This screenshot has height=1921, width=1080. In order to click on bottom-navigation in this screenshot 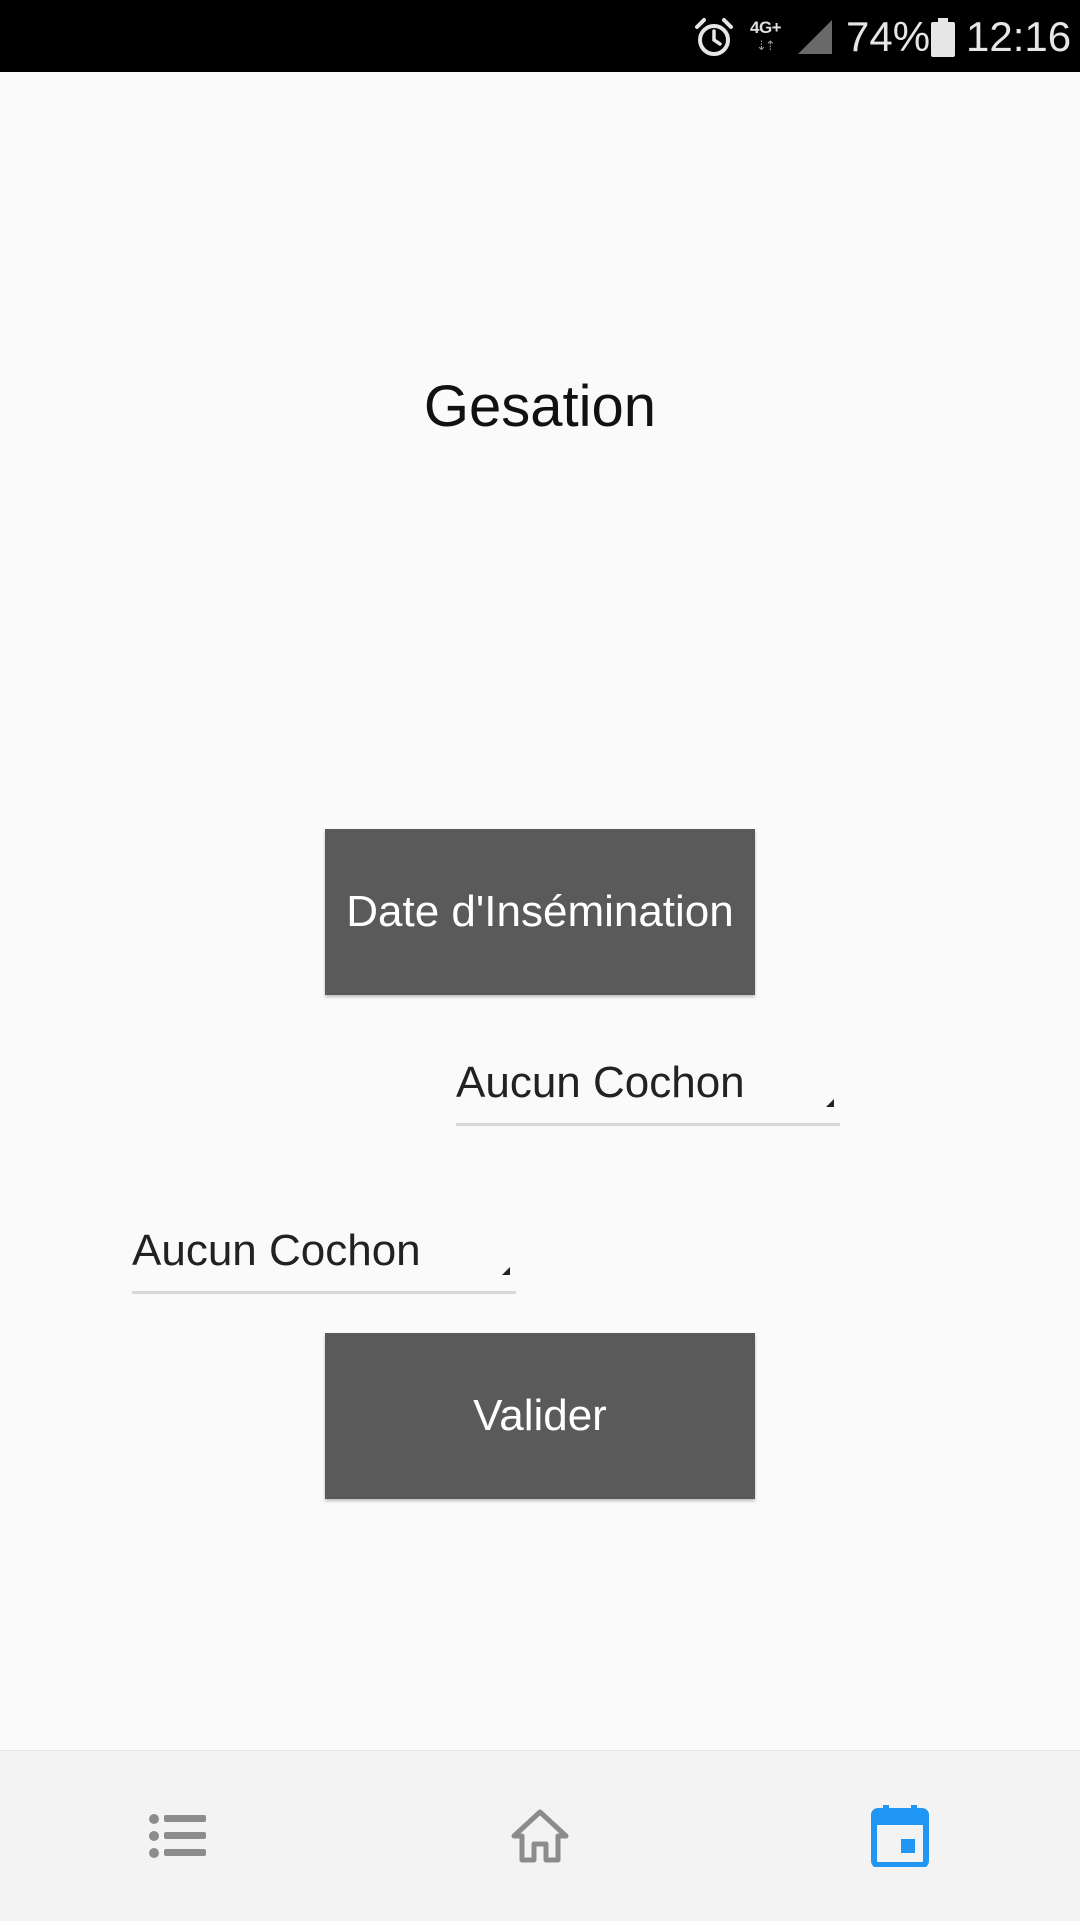, I will do `click(540, 1835)`.